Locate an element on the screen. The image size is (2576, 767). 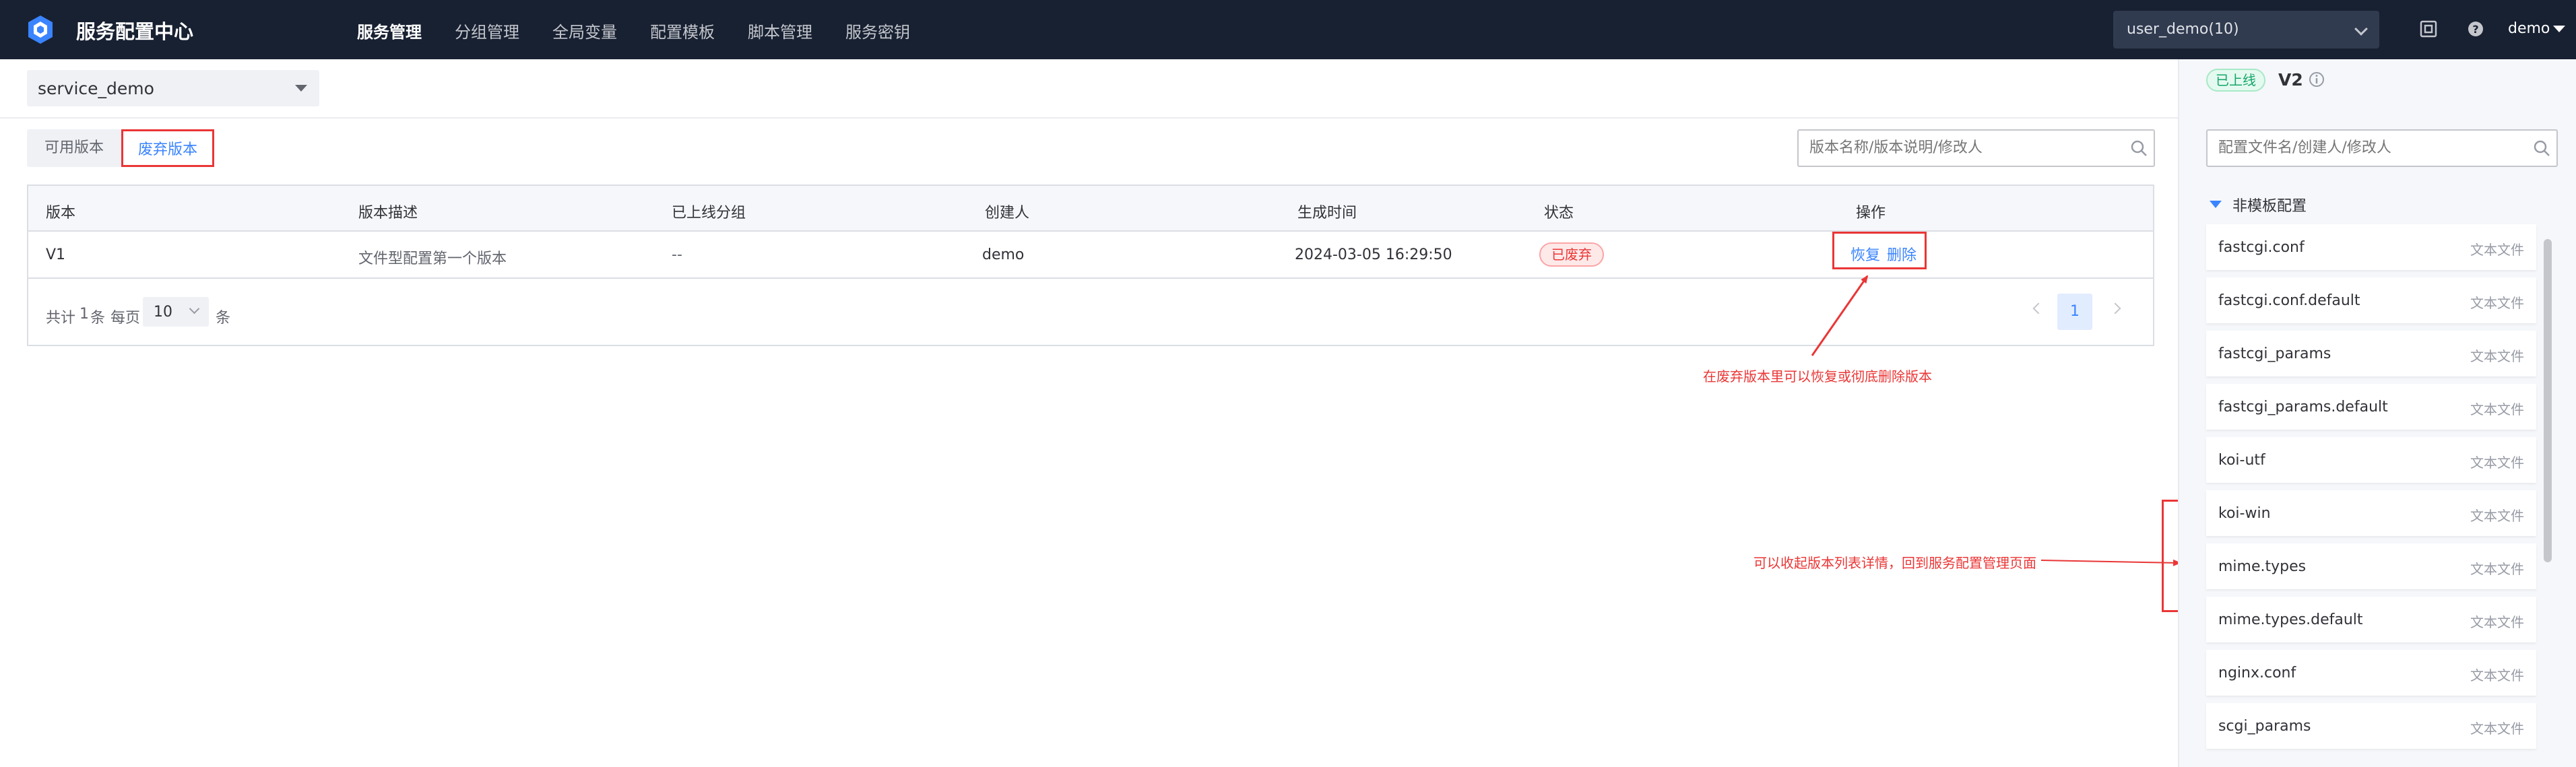
cell-version: V1 is located at coordinates (56, 255).